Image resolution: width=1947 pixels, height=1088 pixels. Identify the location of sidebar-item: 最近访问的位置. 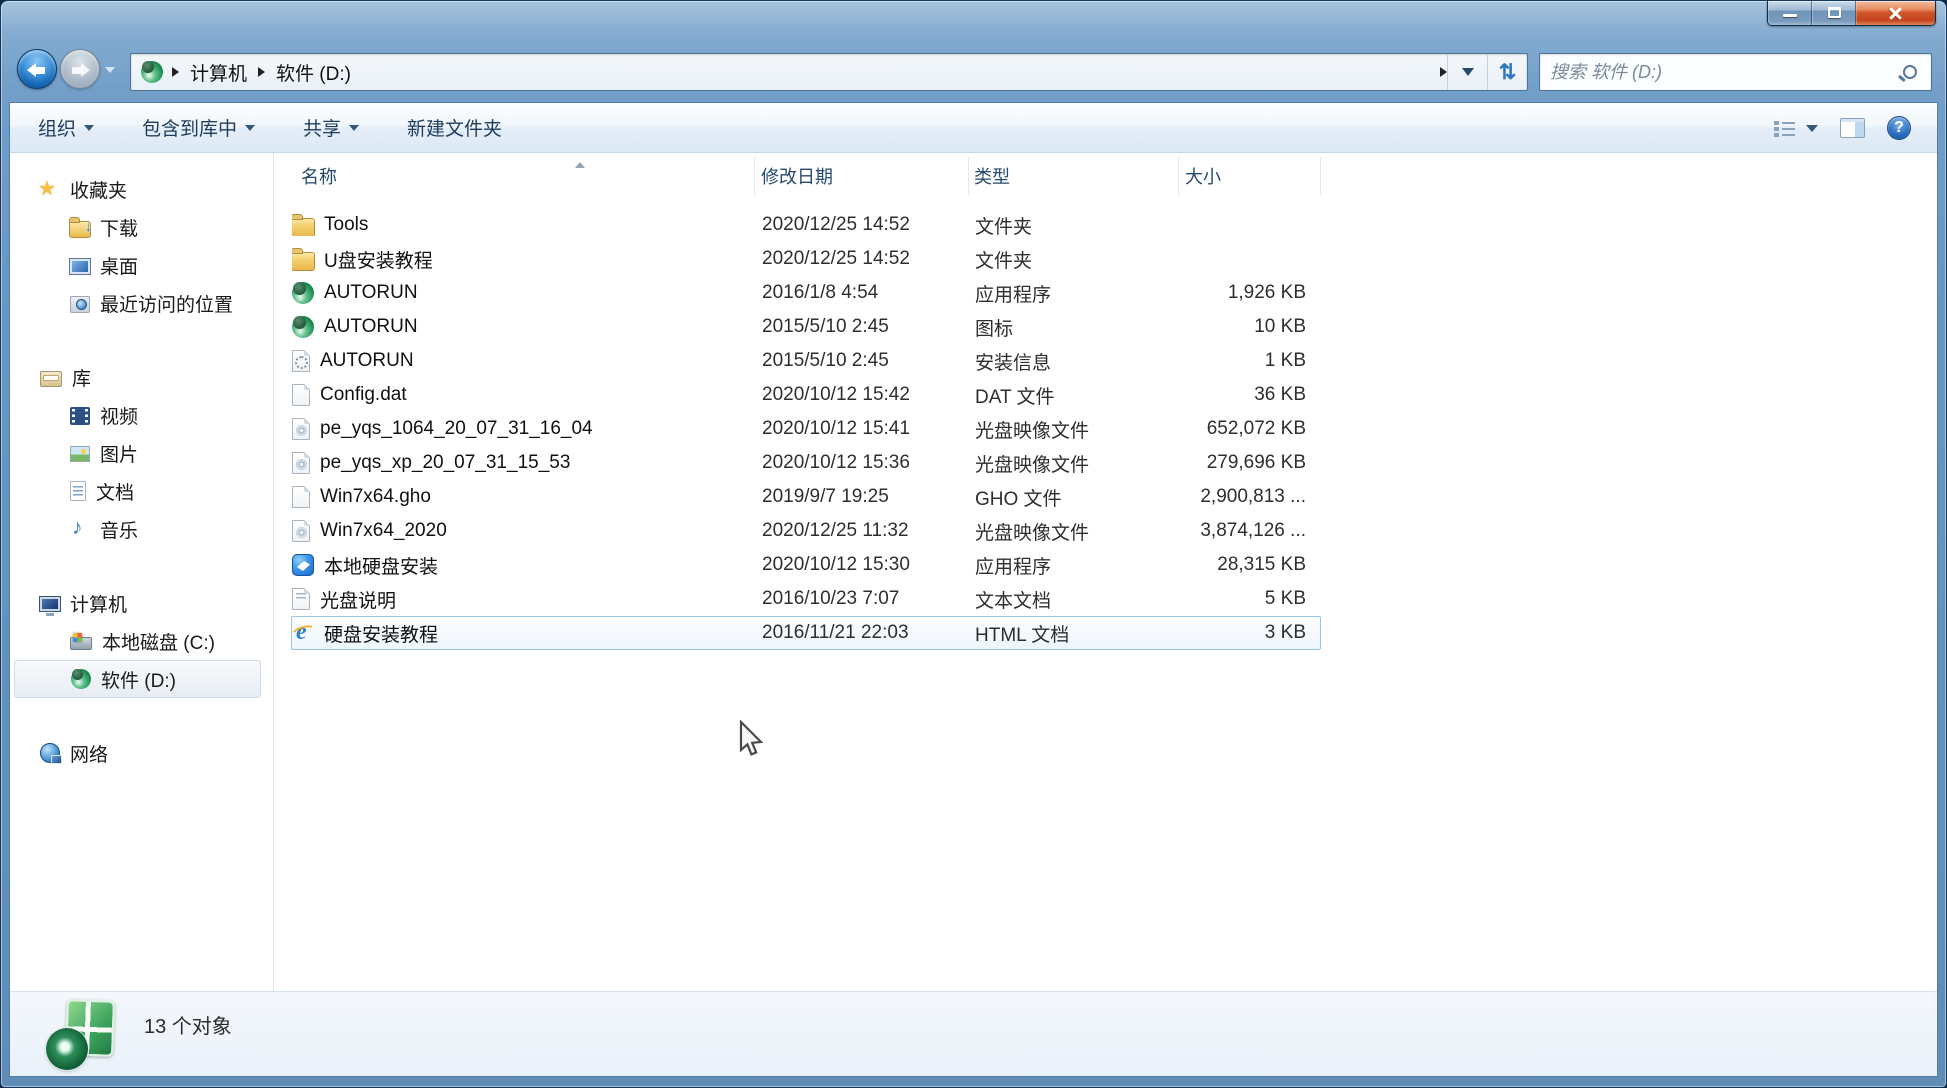
(141, 303).